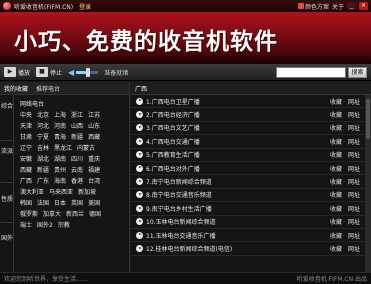 The height and width of the screenshot is (284, 371). I want to click on station-row: 8.南宁电台交通音乐频道 收藏 网址, so click(247, 196).